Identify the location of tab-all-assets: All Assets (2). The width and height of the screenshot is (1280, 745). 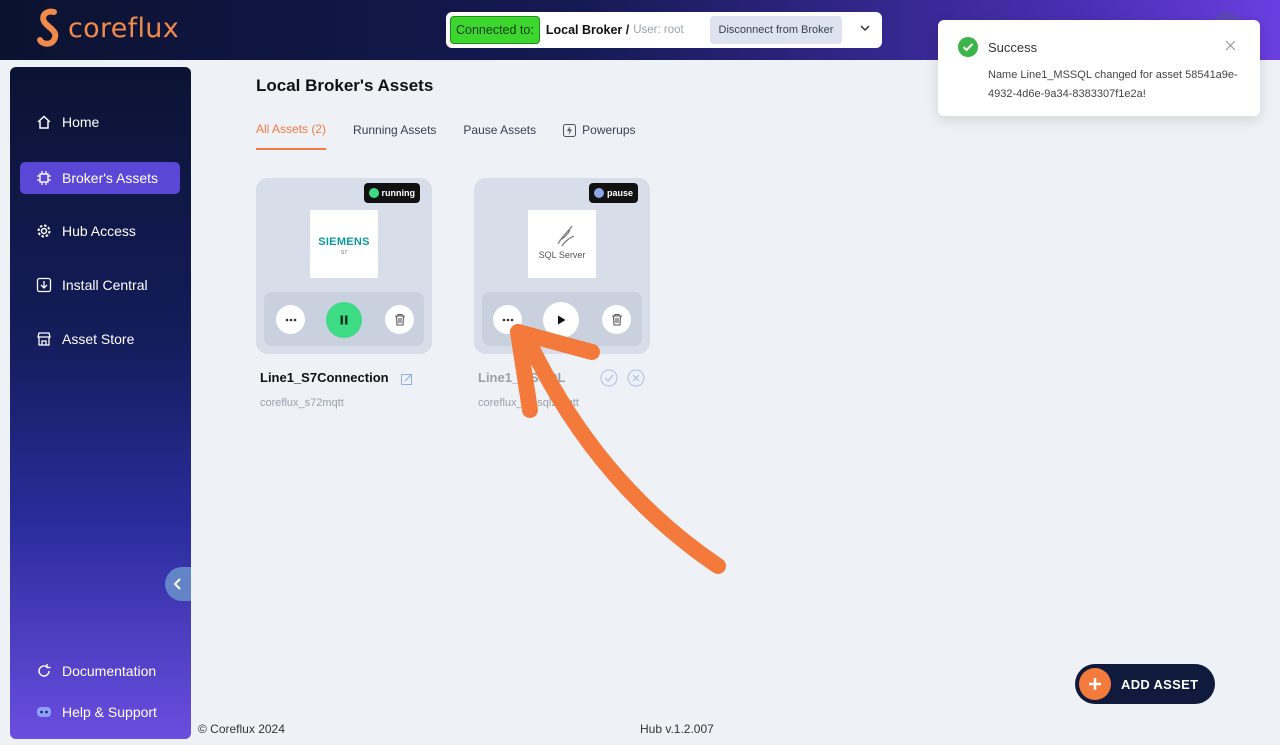
(291, 136).